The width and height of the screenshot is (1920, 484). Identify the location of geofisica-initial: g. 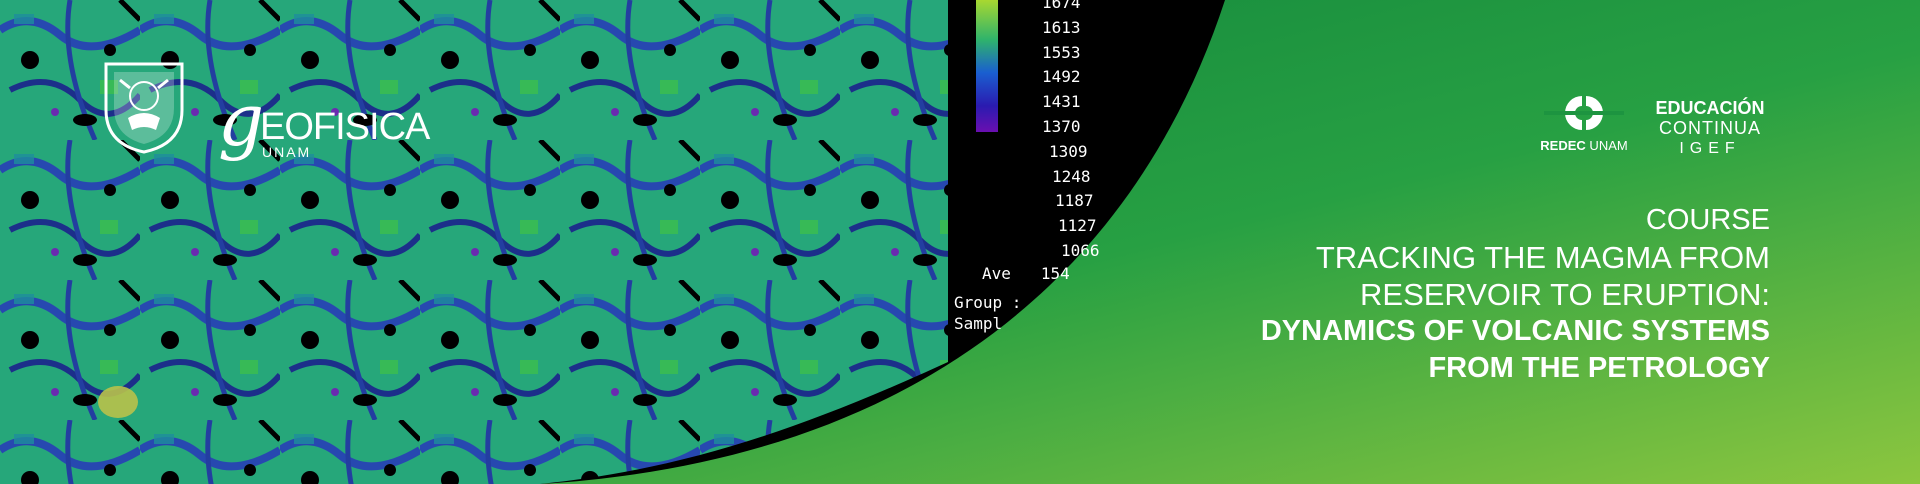
(241, 120).